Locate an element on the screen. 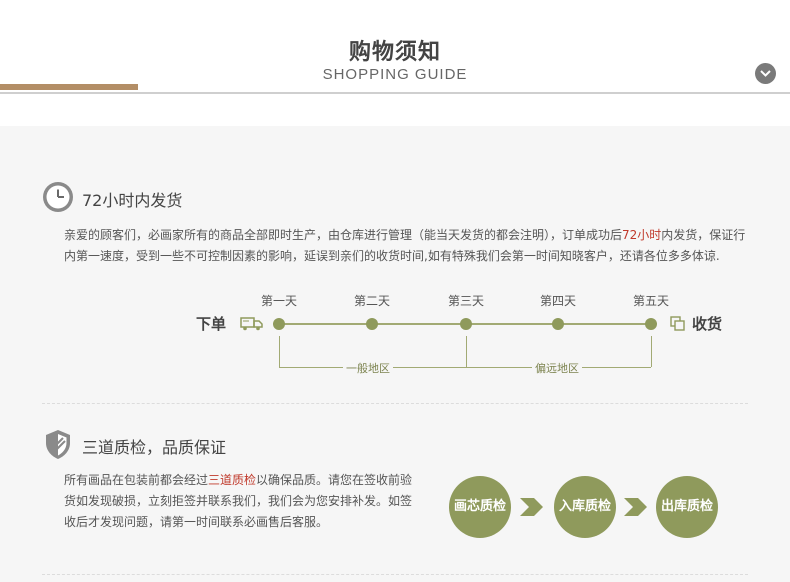 This screenshot has width=790, height=582. delivery-section-title: 72小时内发货 is located at coordinates (132, 200).